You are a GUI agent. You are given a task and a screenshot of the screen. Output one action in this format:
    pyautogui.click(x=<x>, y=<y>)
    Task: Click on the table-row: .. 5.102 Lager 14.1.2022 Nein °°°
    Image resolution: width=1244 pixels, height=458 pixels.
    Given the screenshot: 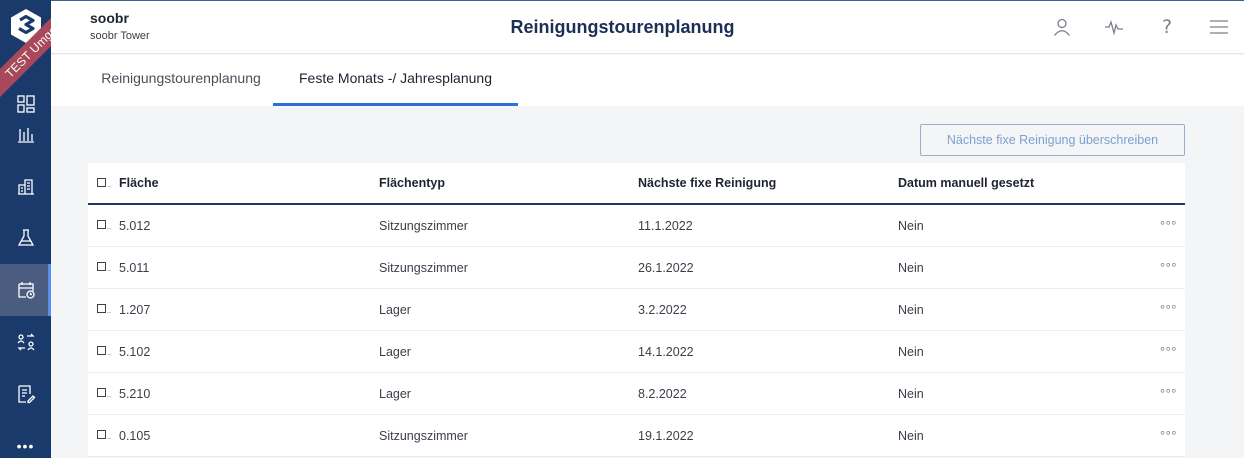 What is the action you would take?
    pyautogui.click(x=636, y=352)
    